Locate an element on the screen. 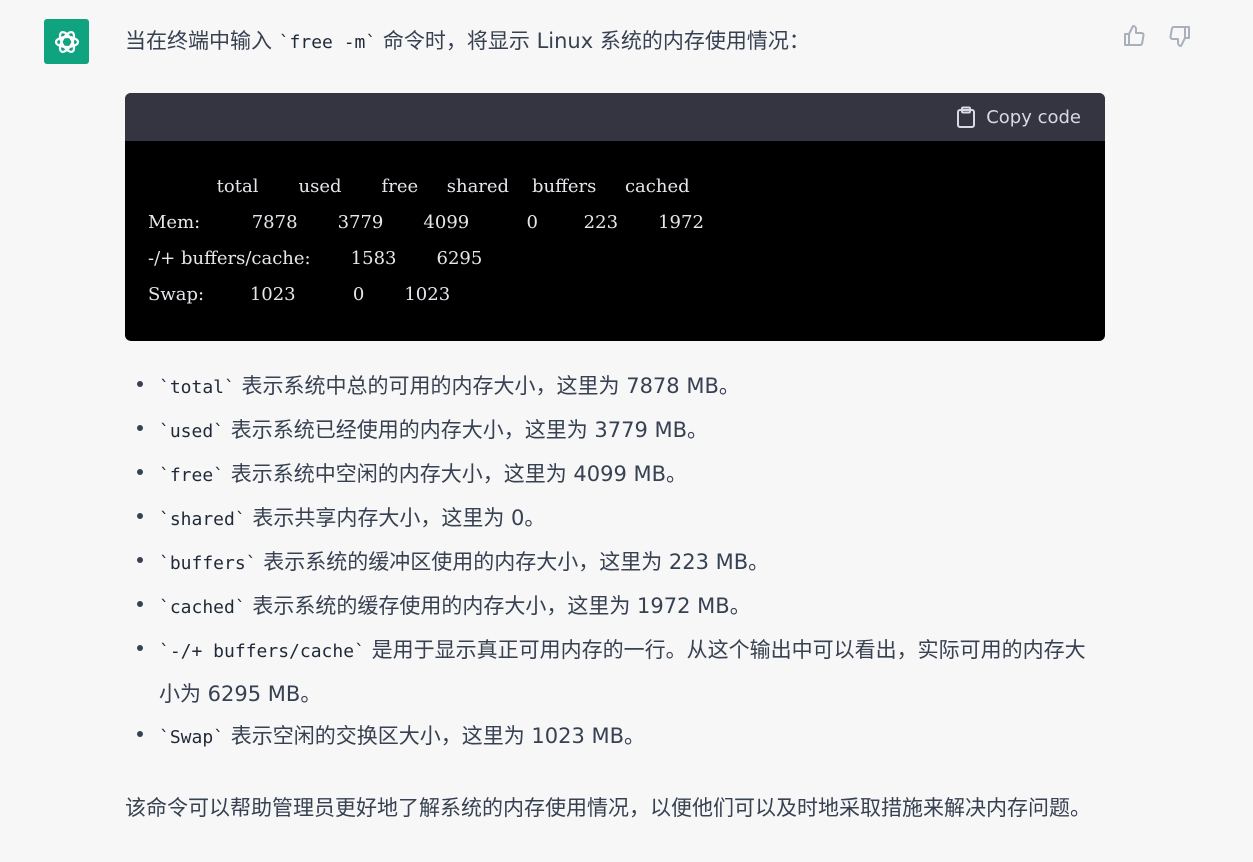 This screenshot has height=862, width=1253. inline-code: `total` is located at coordinates (197, 387).